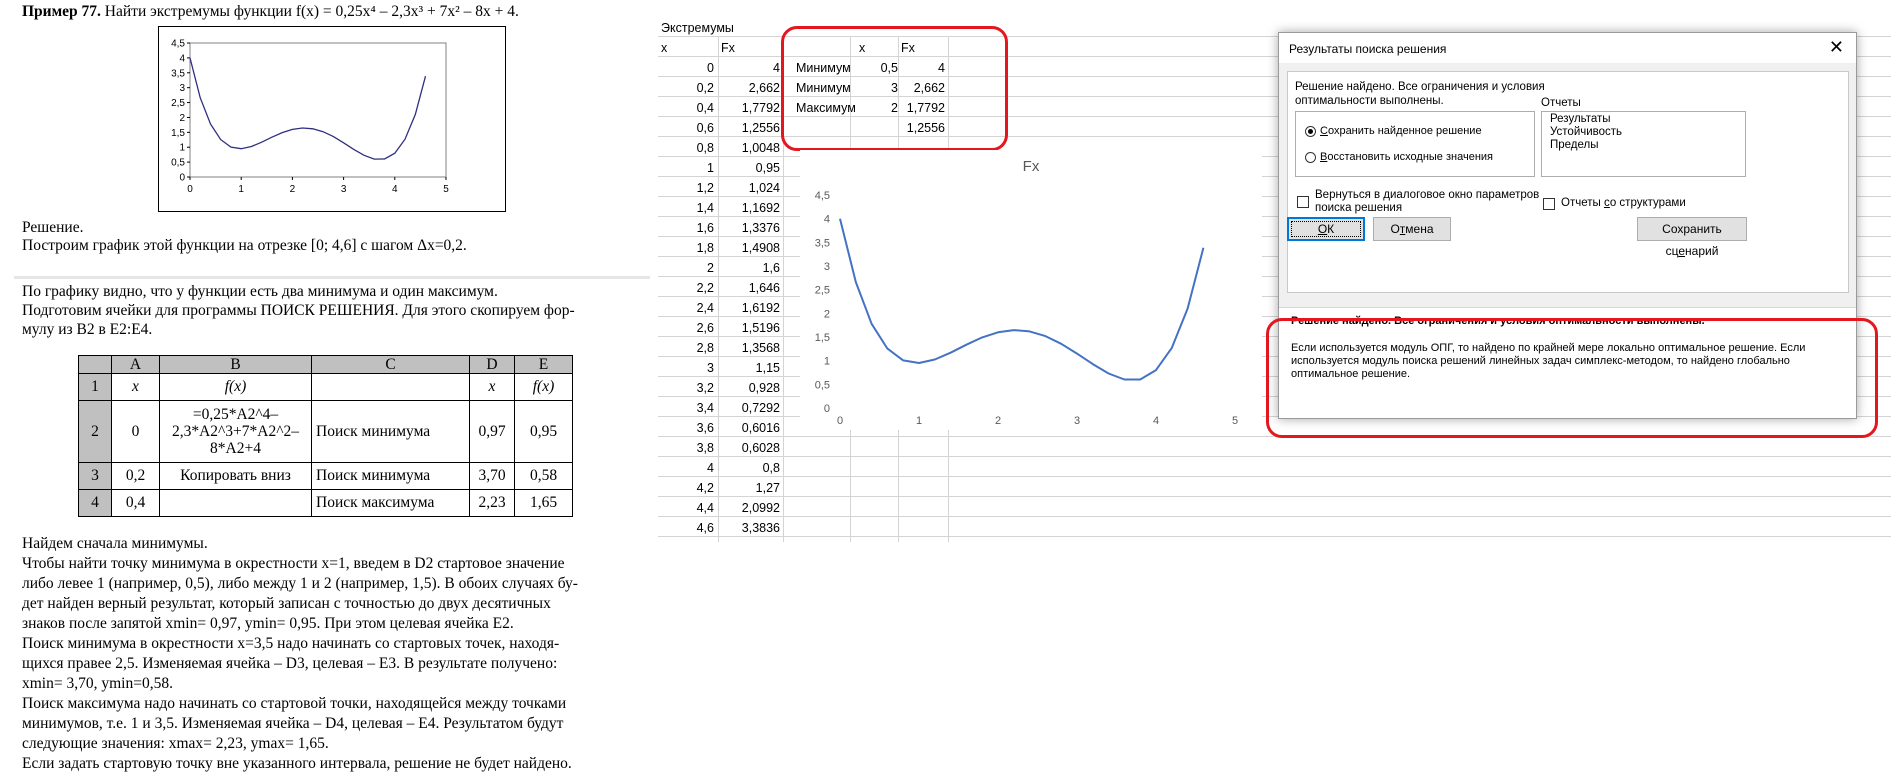 Image resolution: width=1891 pixels, height=776 pixels. Describe the element at coordinates (686, 288) in the screenshot. I see `x-cell: 2,2` at that location.